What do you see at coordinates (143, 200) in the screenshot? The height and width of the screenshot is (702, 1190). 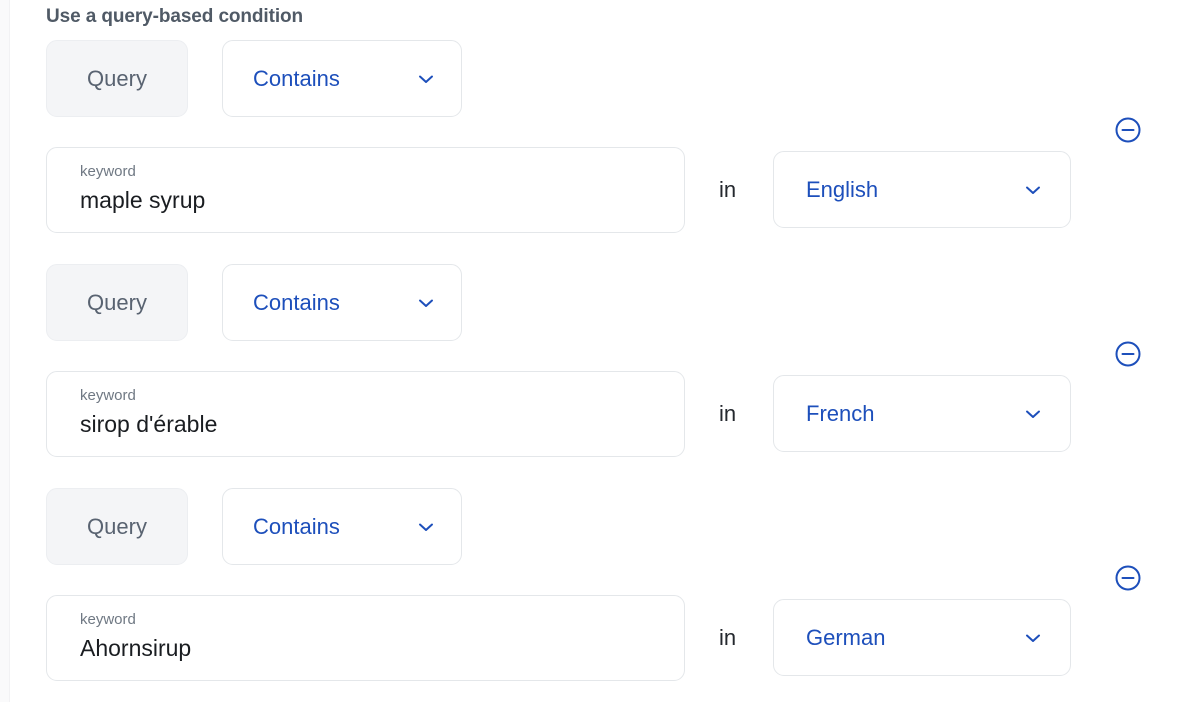 I see `keyword-input-value: maple syrup` at bounding box center [143, 200].